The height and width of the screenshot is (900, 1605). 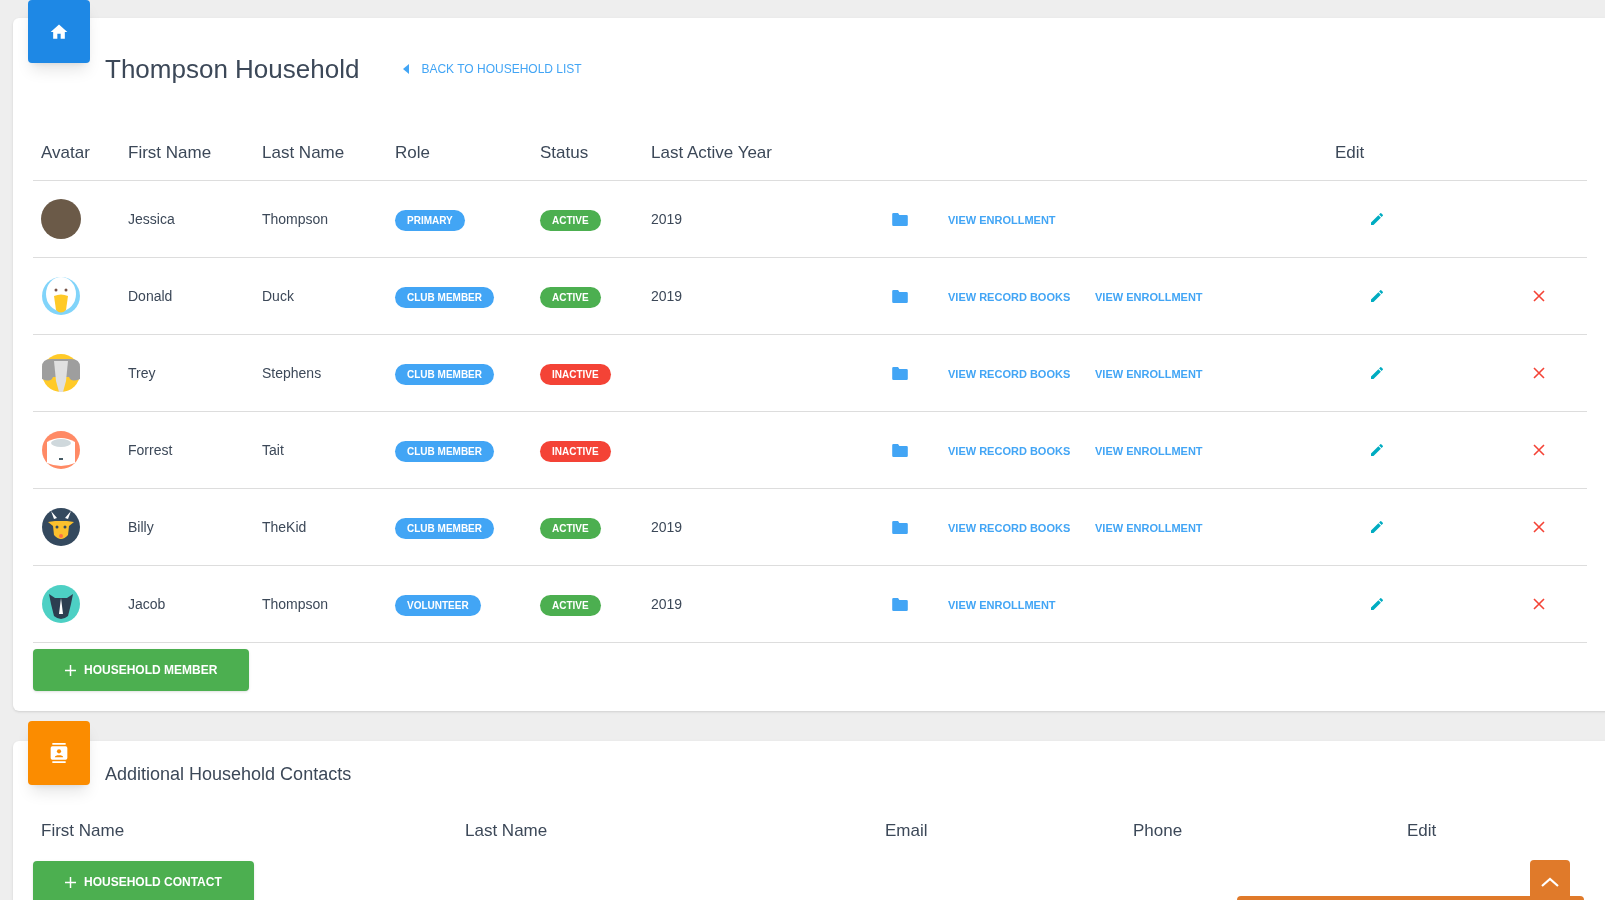 I want to click on section-title: Additional Household Contacts, so click(x=228, y=774).